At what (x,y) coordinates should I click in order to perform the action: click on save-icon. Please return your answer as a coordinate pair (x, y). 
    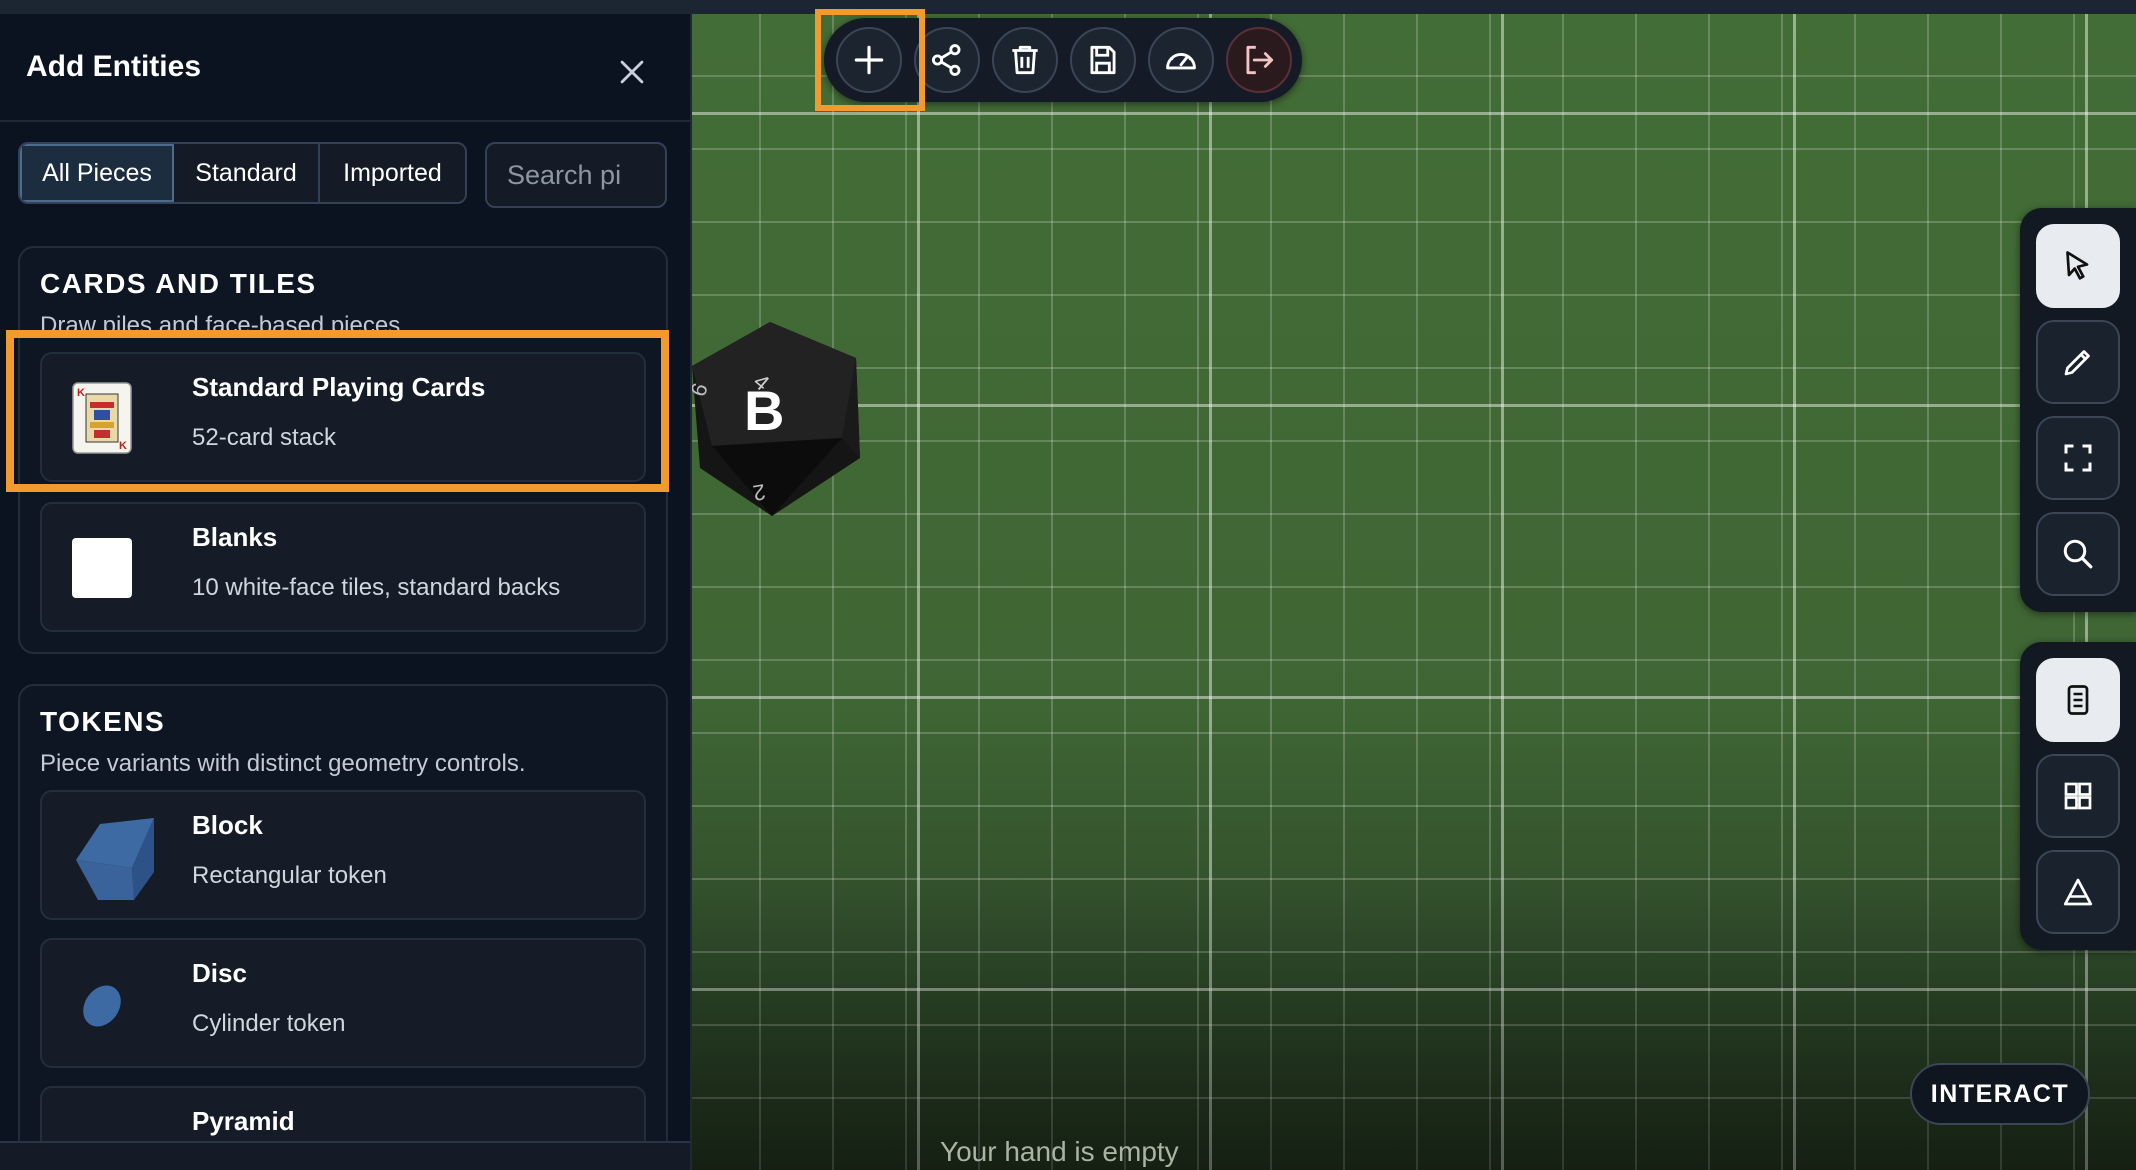
    Looking at the image, I should click on (1103, 60).